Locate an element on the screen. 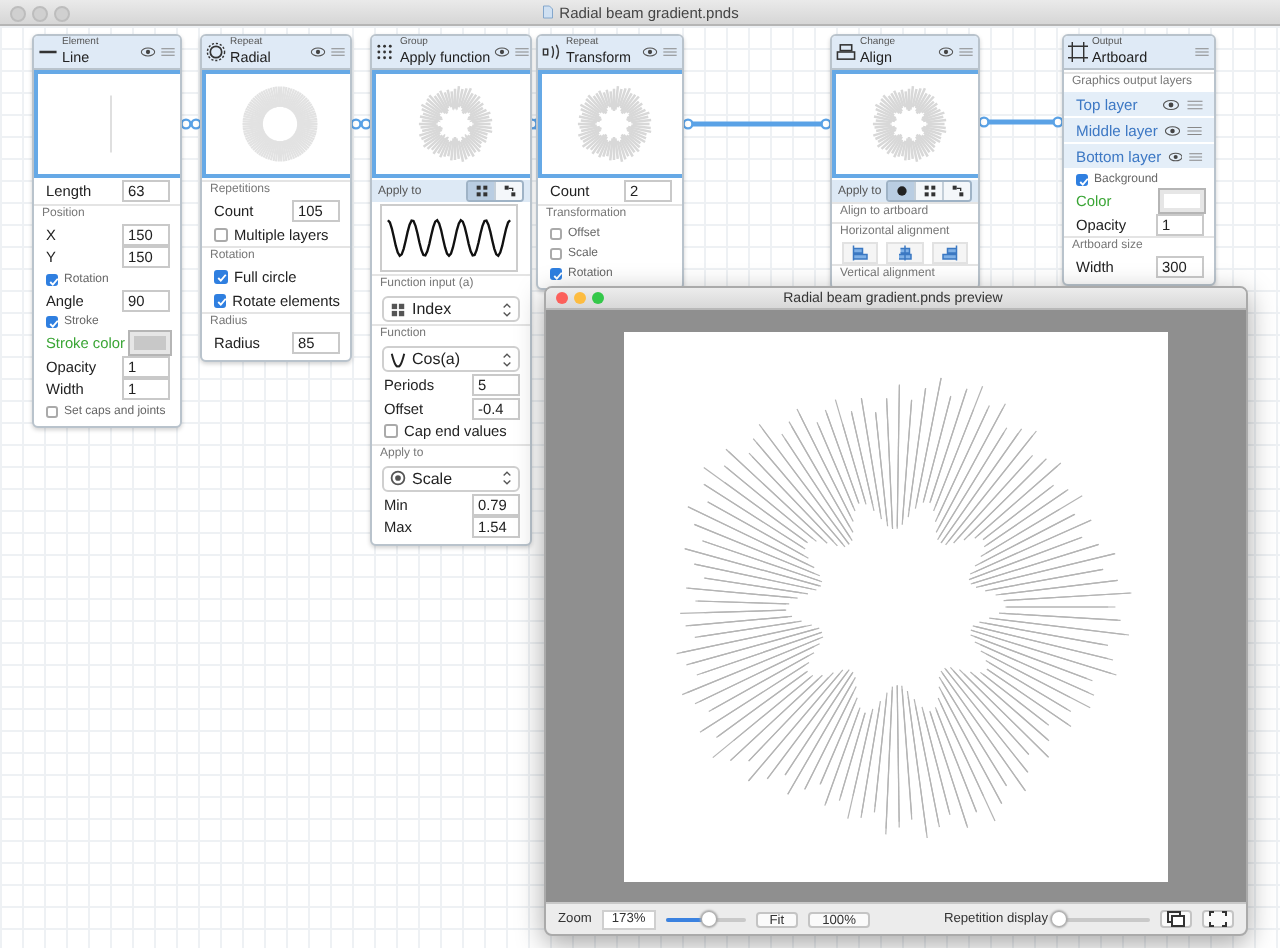 This screenshot has width=1280, height=948. fullscreen-button is located at coordinates (1218, 919).